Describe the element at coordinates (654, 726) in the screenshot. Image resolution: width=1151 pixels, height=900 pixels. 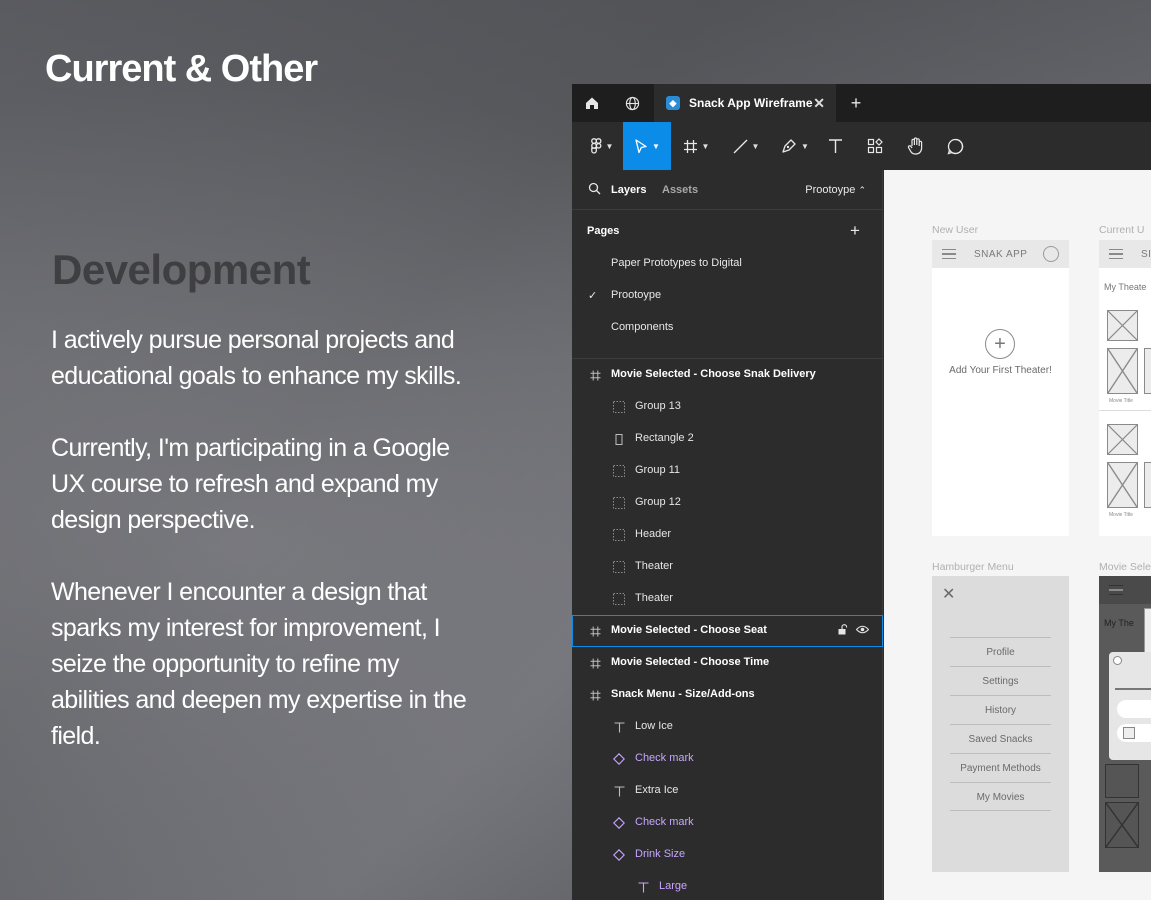
I see `layer-label: Low Ice` at that location.